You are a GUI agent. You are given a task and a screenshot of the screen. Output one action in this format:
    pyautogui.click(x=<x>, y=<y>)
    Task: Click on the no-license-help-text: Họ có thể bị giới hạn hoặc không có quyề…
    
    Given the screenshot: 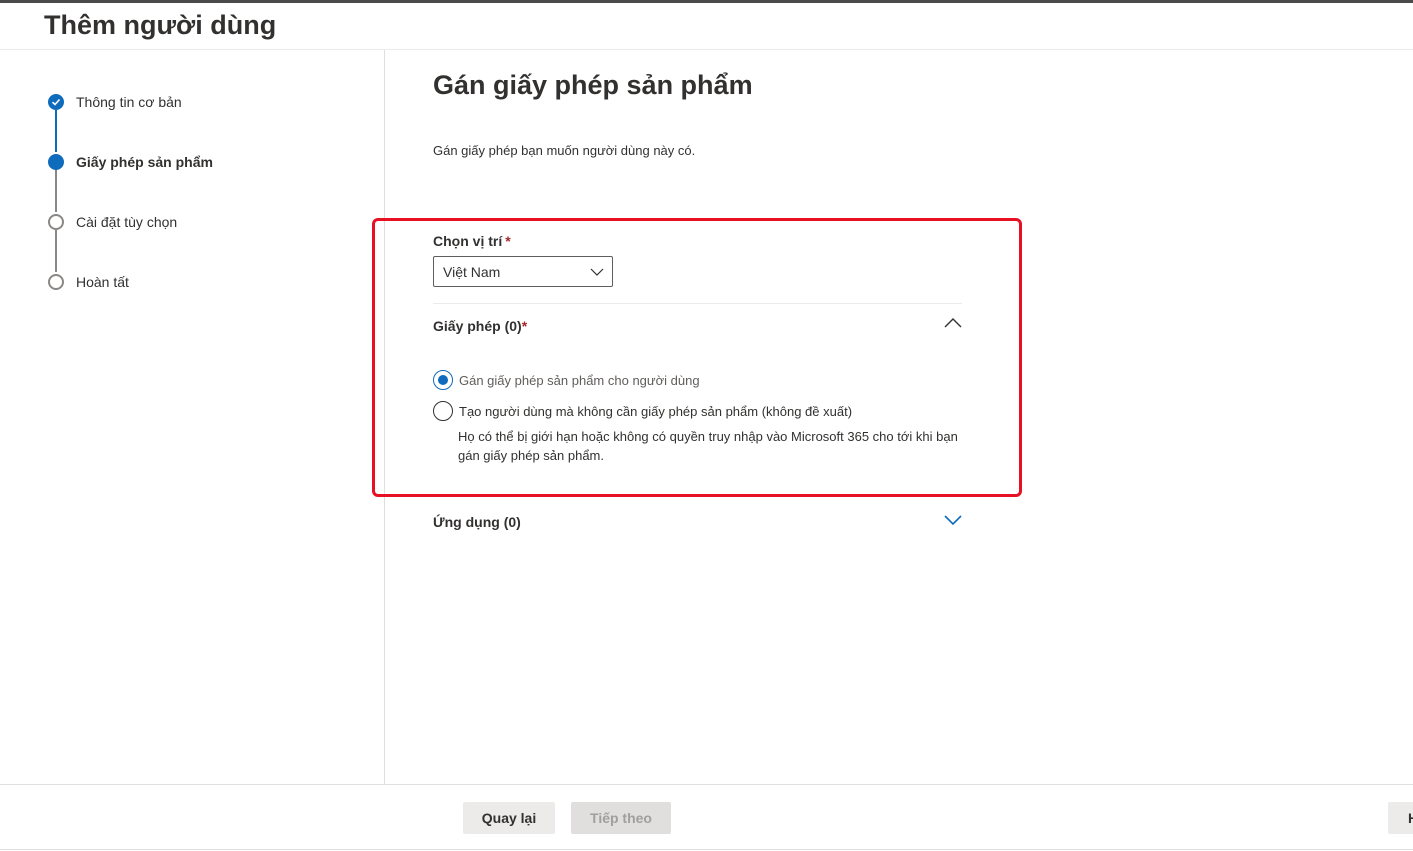 What is the action you would take?
    pyautogui.click(x=708, y=446)
    